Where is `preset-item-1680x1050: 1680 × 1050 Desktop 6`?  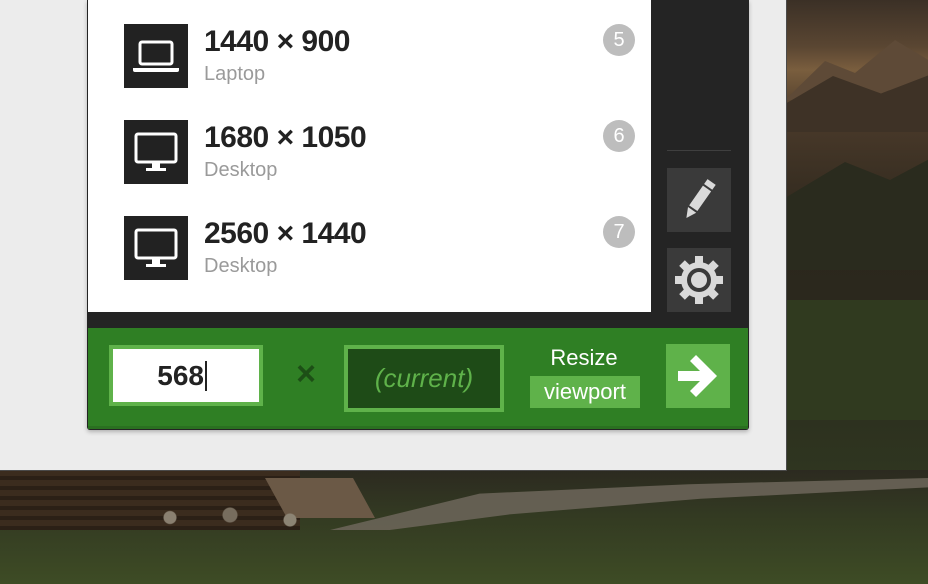 preset-item-1680x1050: 1680 × 1050 Desktop 6 is located at coordinates (369, 160).